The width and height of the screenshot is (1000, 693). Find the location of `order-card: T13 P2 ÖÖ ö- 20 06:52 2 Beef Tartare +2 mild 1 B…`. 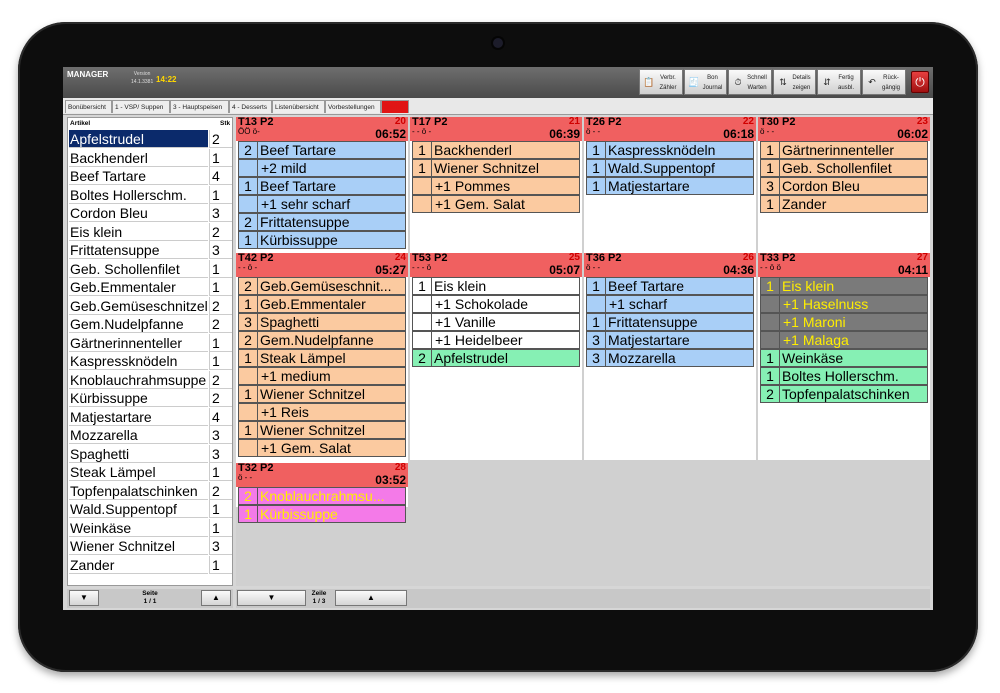

order-card: T13 P2 ÖÖ ö- 20 06:52 2 Beef Tartare +2 mild 1 B… is located at coordinates (322, 183).